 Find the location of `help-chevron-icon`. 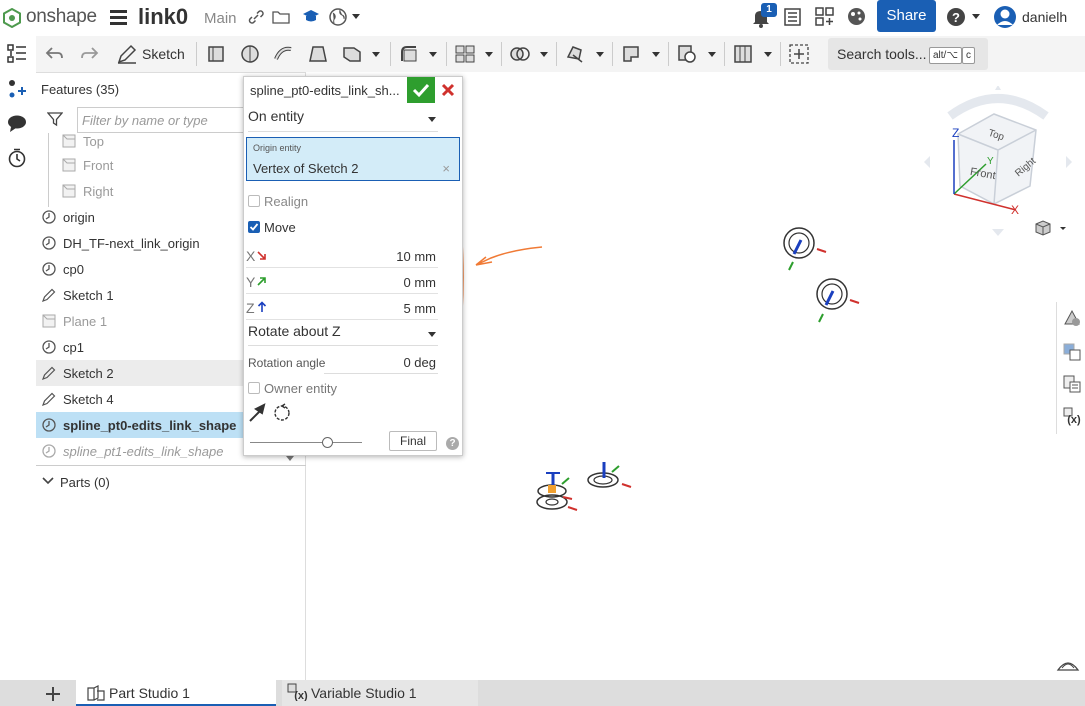

help-chevron-icon is located at coordinates (976, 17).